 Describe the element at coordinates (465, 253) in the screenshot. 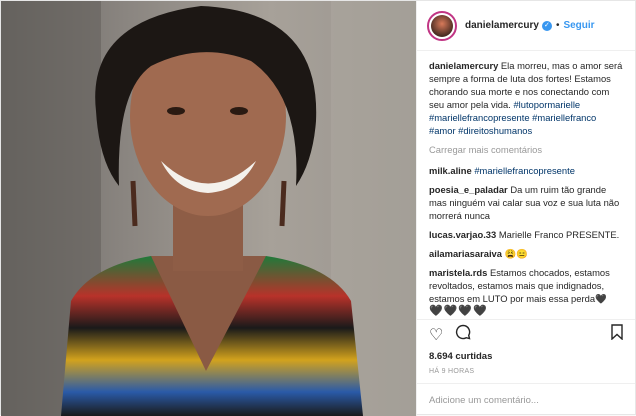

I see `comment-username: ailamariasaraiva` at that location.